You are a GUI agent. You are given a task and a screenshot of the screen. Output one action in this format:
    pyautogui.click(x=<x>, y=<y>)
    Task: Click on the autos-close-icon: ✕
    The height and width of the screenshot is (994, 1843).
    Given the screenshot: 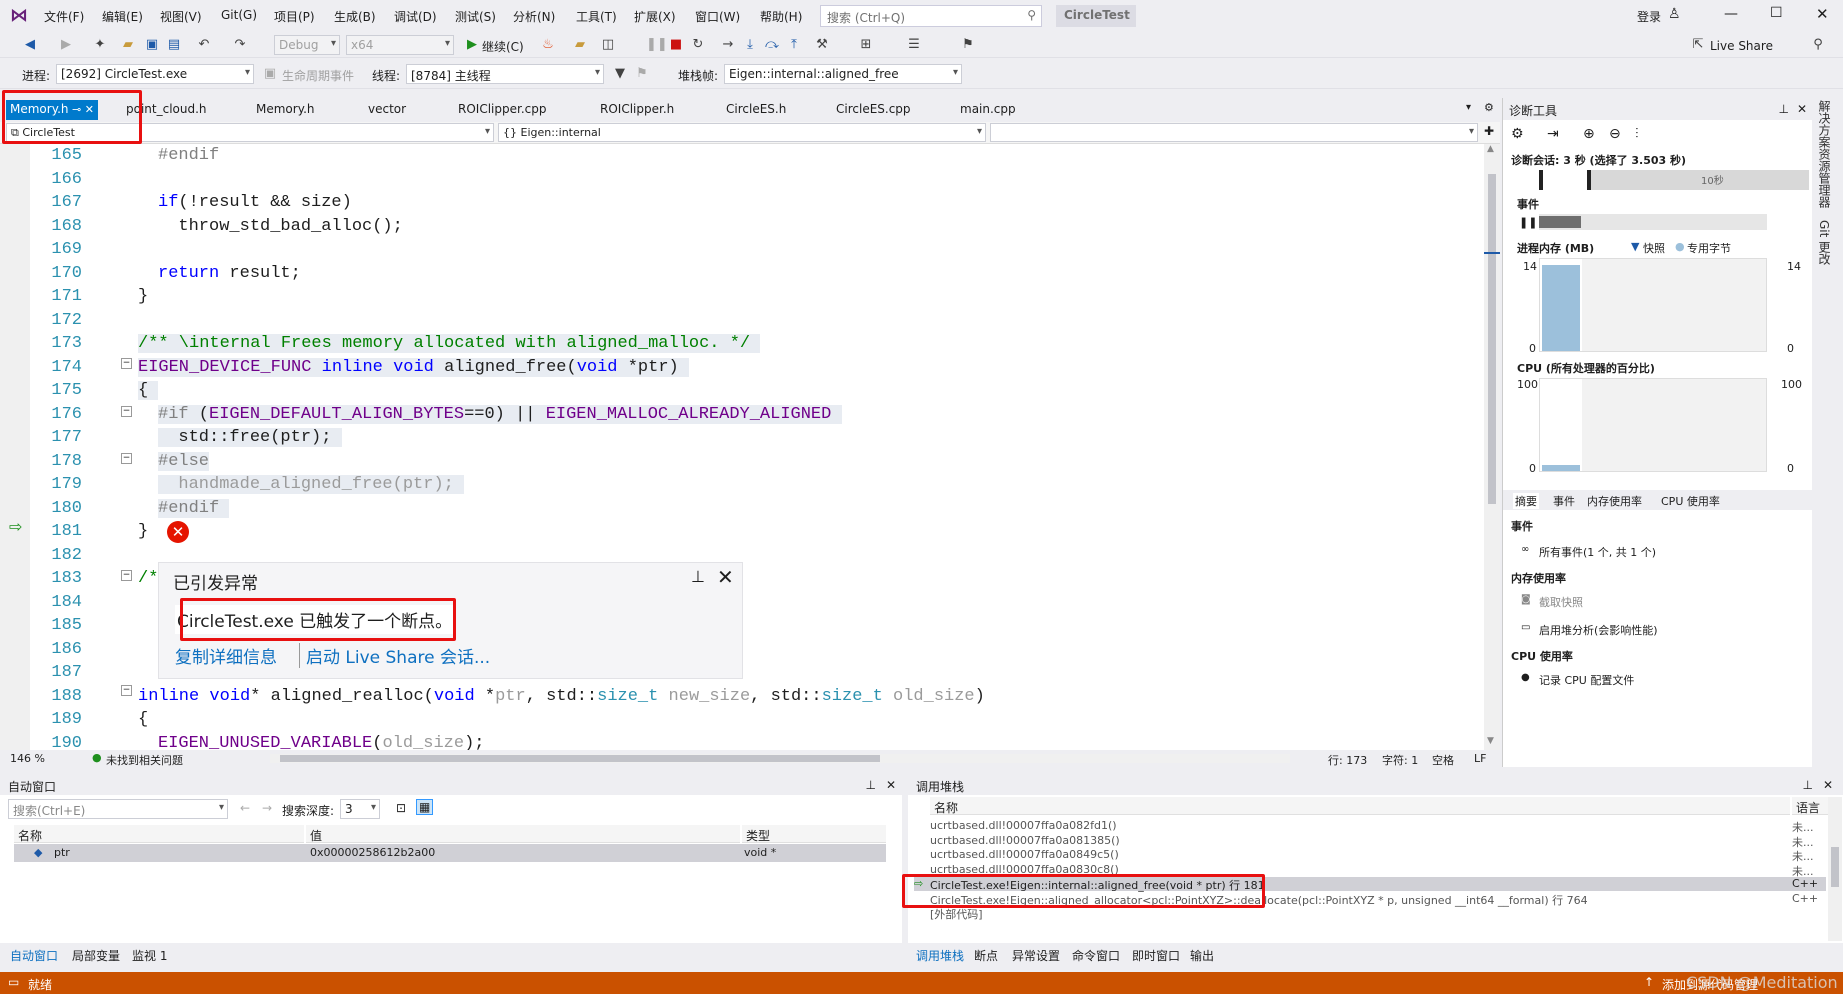 What is the action you would take?
    pyautogui.click(x=891, y=785)
    